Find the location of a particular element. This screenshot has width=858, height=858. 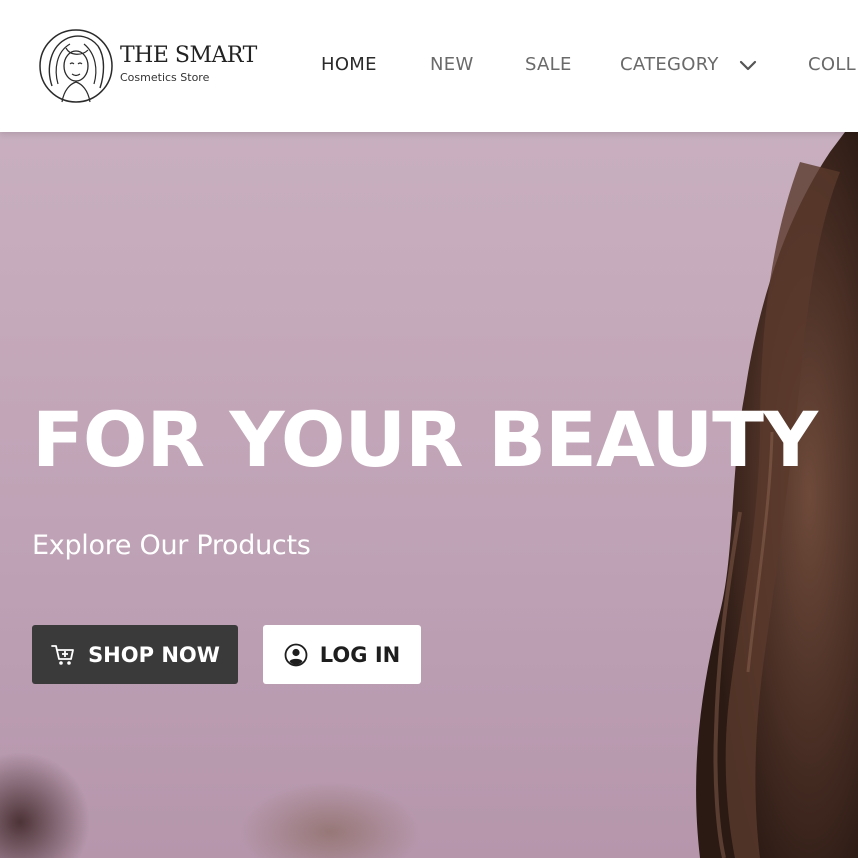

user-circle-icon is located at coordinates (296, 654).